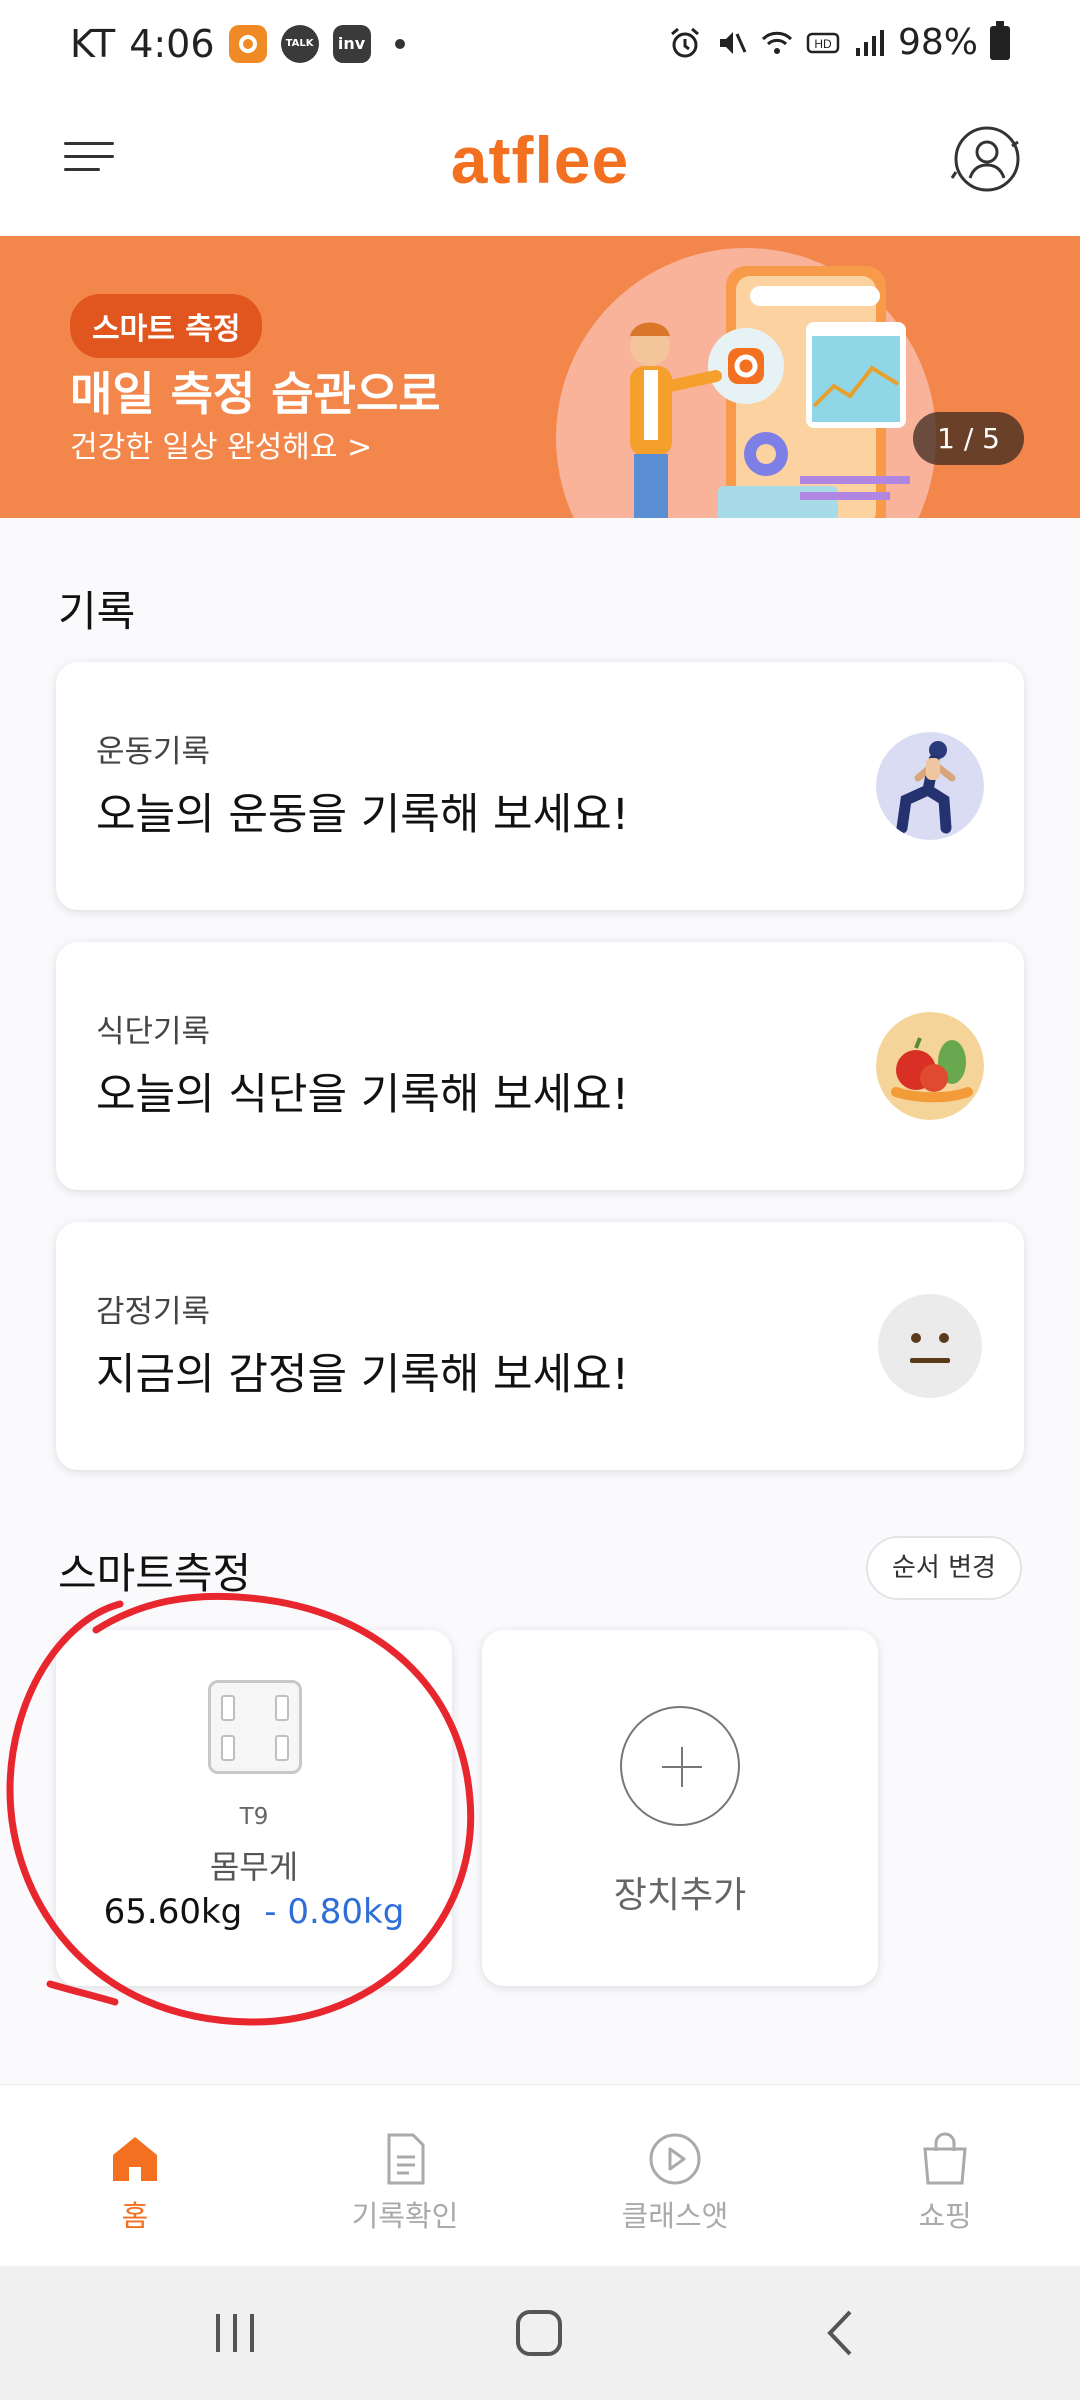 Image resolution: width=1080 pixels, height=2400 pixels. Describe the element at coordinates (97, 611) in the screenshot. I see `records-section-title: 기록` at that location.